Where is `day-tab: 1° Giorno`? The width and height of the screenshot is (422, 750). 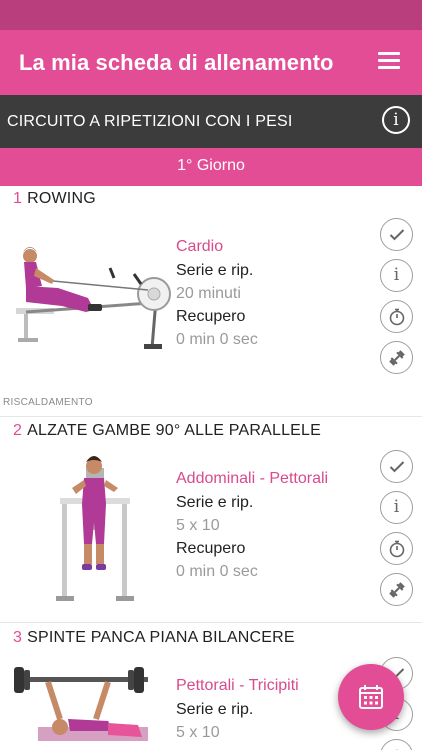
day-tab: 1° Giorno is located at coordinates (211, 167).